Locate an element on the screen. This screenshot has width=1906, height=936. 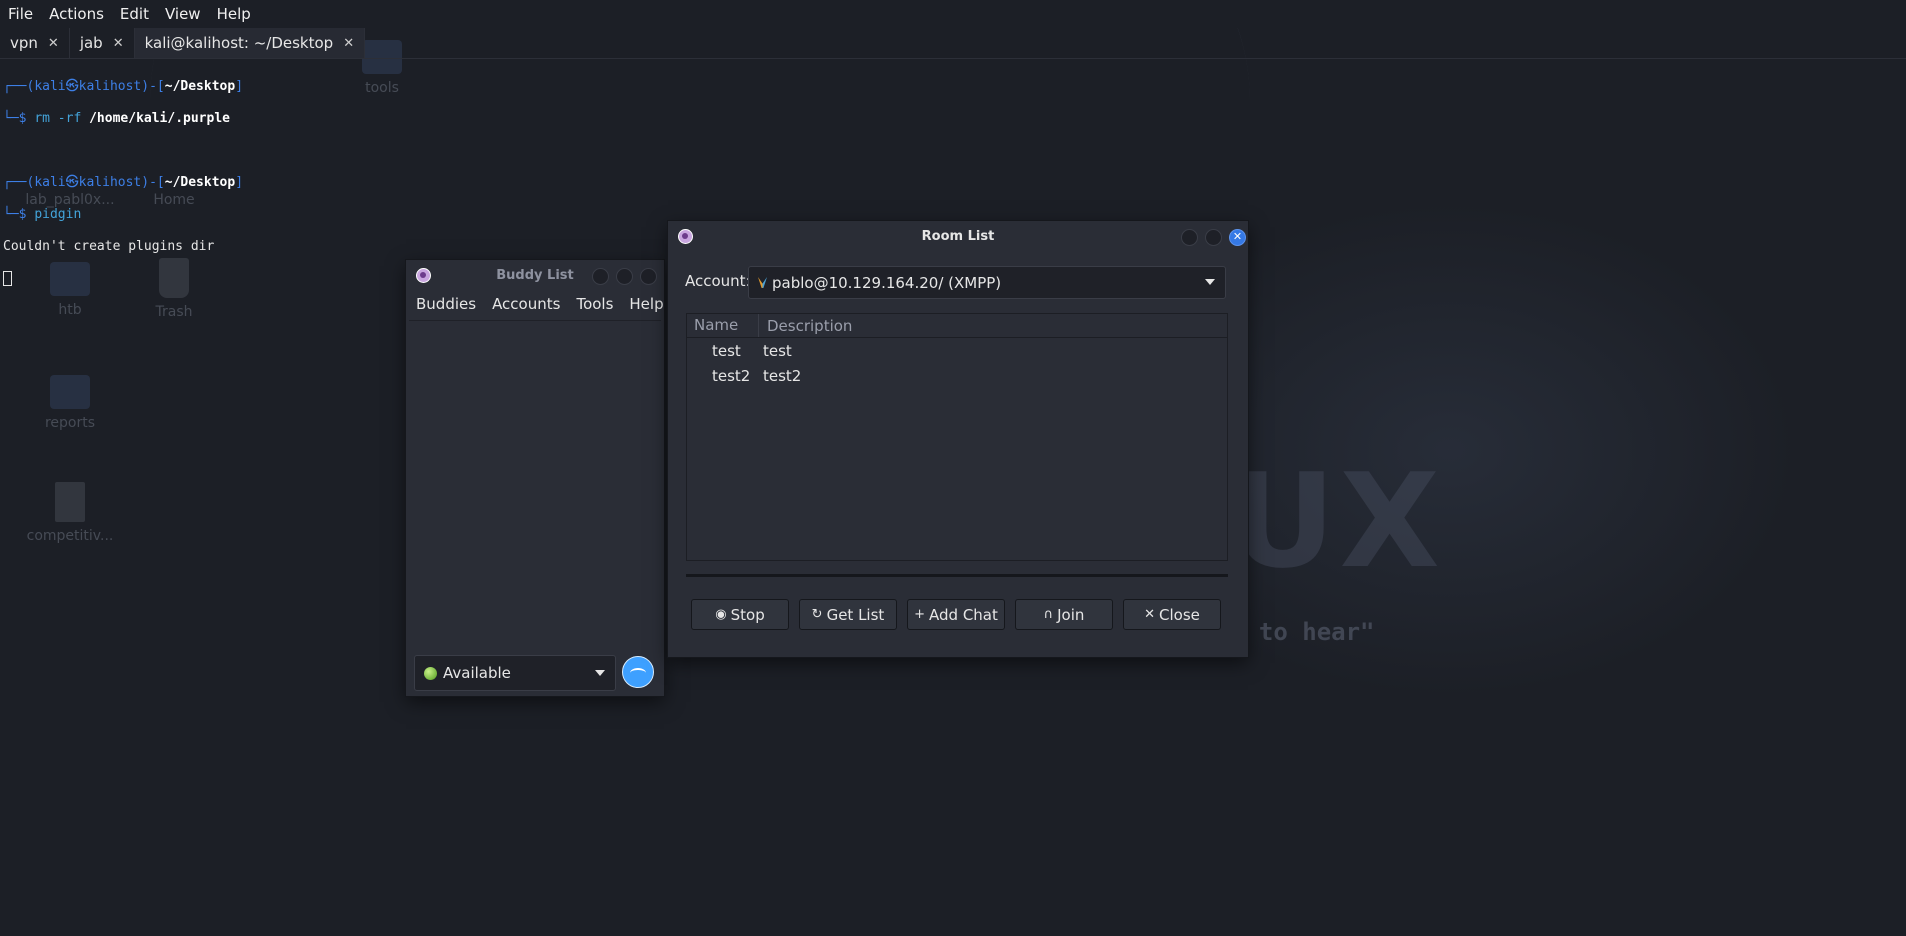
stop-icon: ◉ is located at coordinates (721, 614).